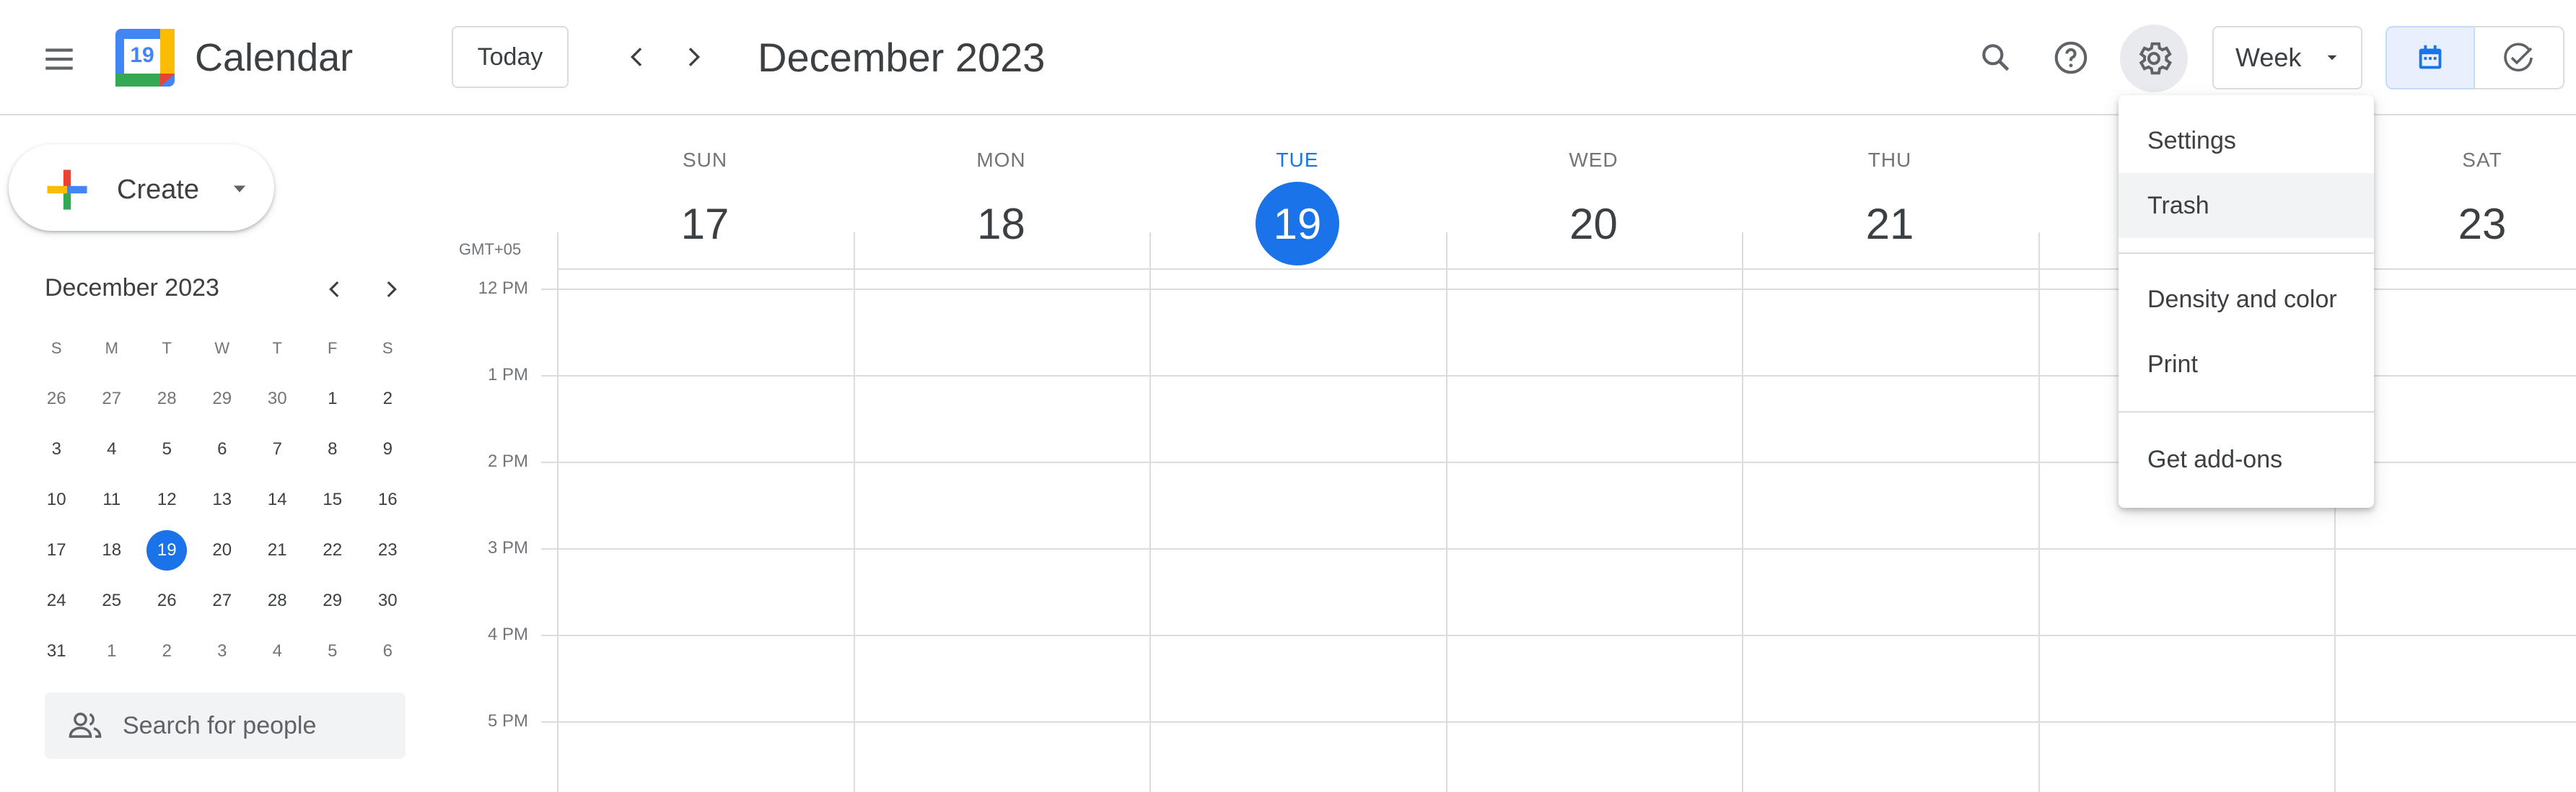  I want to click on menu-item-get-add-ons: Get add-ons, so click(2246, 460).